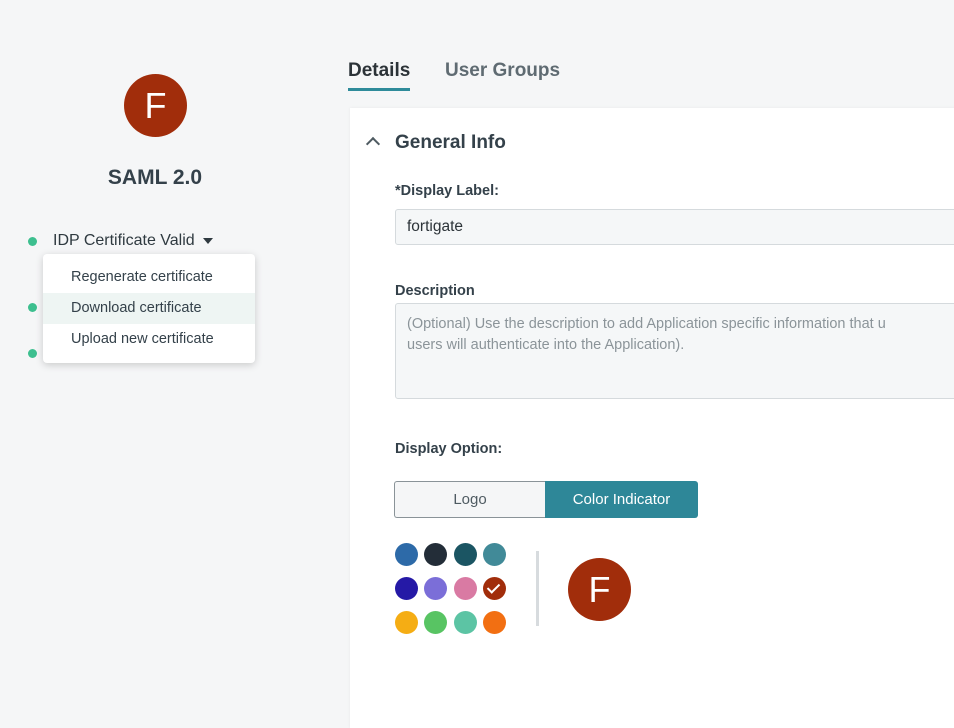 The width and height of the screenshot is (954, 728). What do you see at coordinates (149, 339) in the screenshot?
I see `menu-item-upload-new-certificate: Upload new certificate` at bounding box center [149, 339].